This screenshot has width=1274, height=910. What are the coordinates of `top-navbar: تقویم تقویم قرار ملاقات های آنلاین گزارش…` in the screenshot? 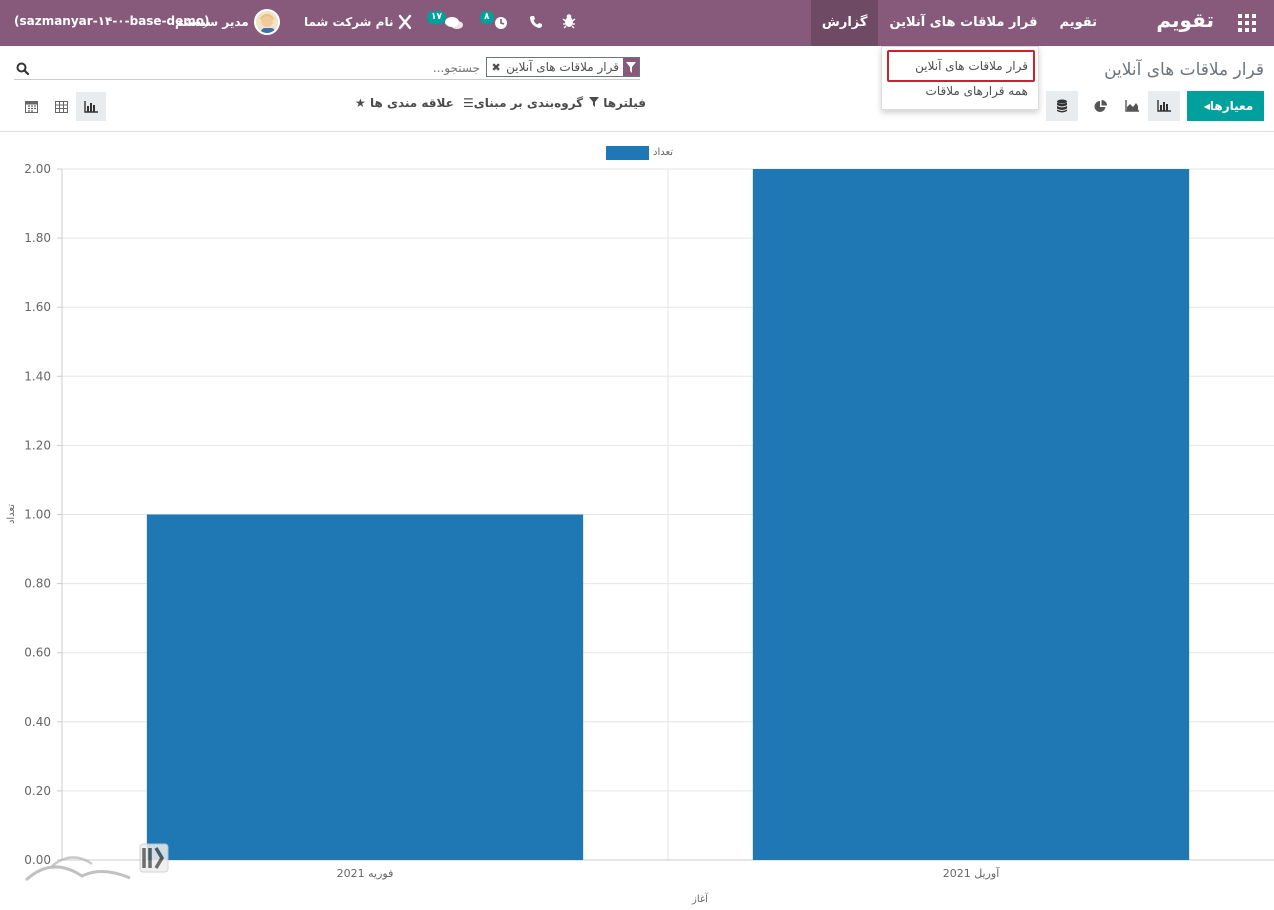 It's located at (637, 23).